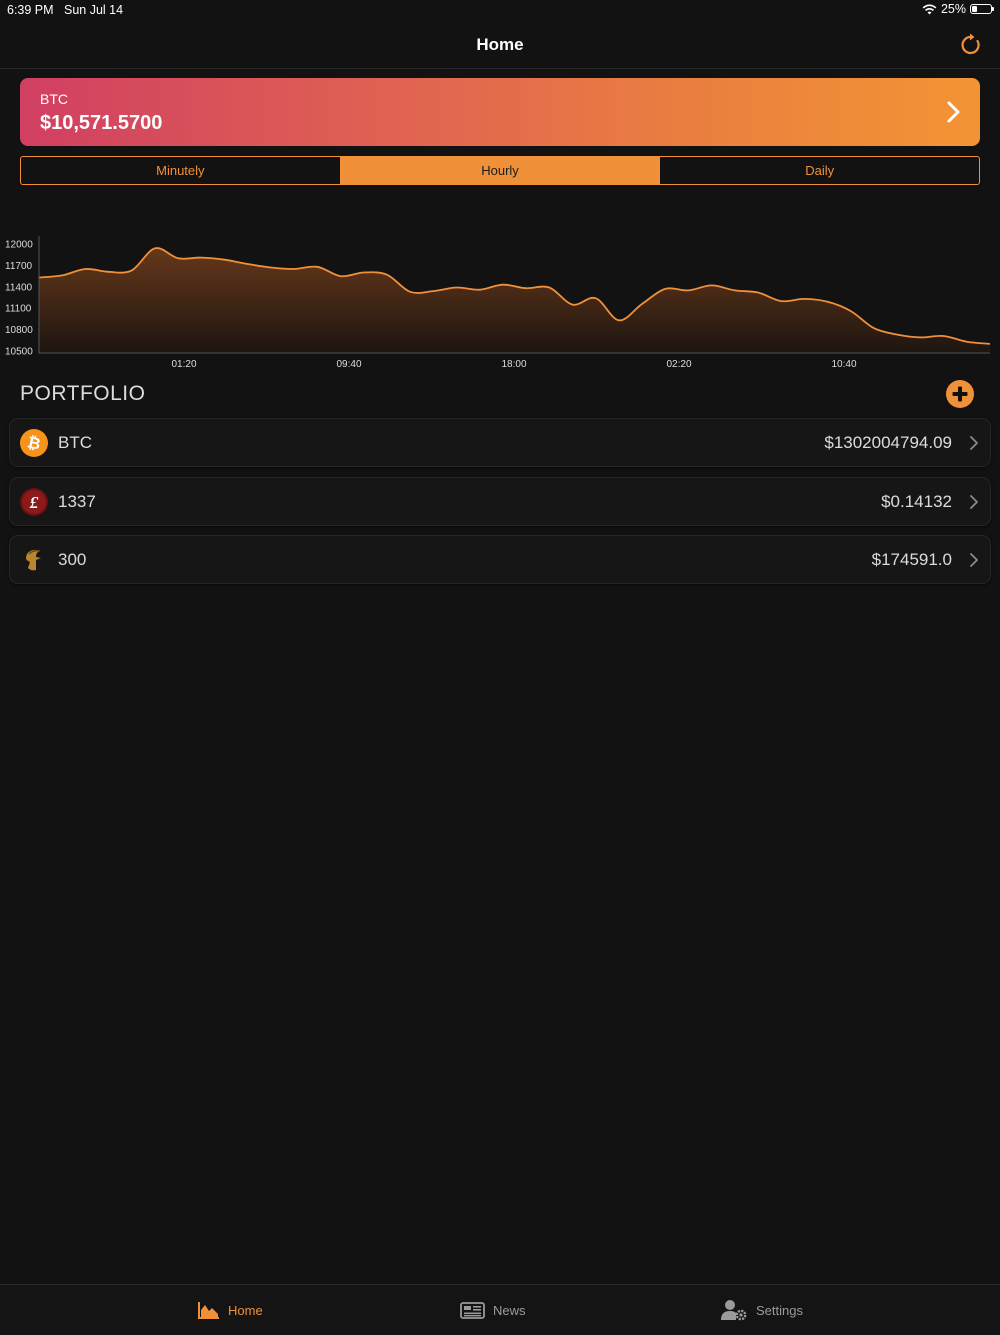 The height and width of the screenshot is (1335, 1000). What do you see at coordinates (500, 112) in the screenshot?
I see `btc-price-card: BTC $10,571.5700` at bounding box center [500, 112].